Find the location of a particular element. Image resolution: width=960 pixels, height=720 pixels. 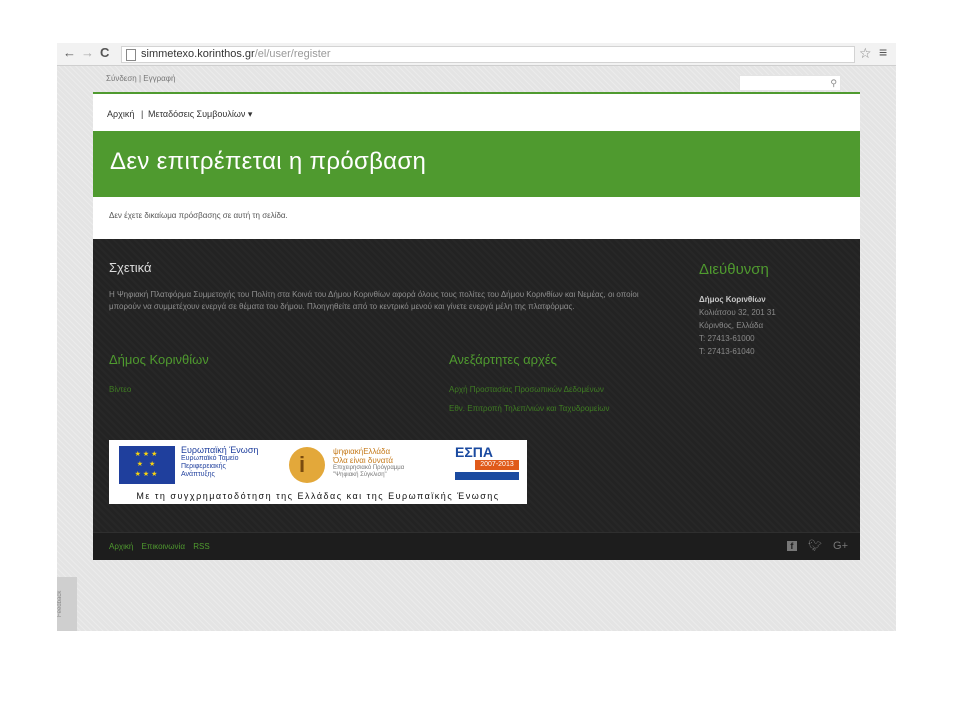

address-phone: T: 27413-61000 is located at coordinates (727, 338).